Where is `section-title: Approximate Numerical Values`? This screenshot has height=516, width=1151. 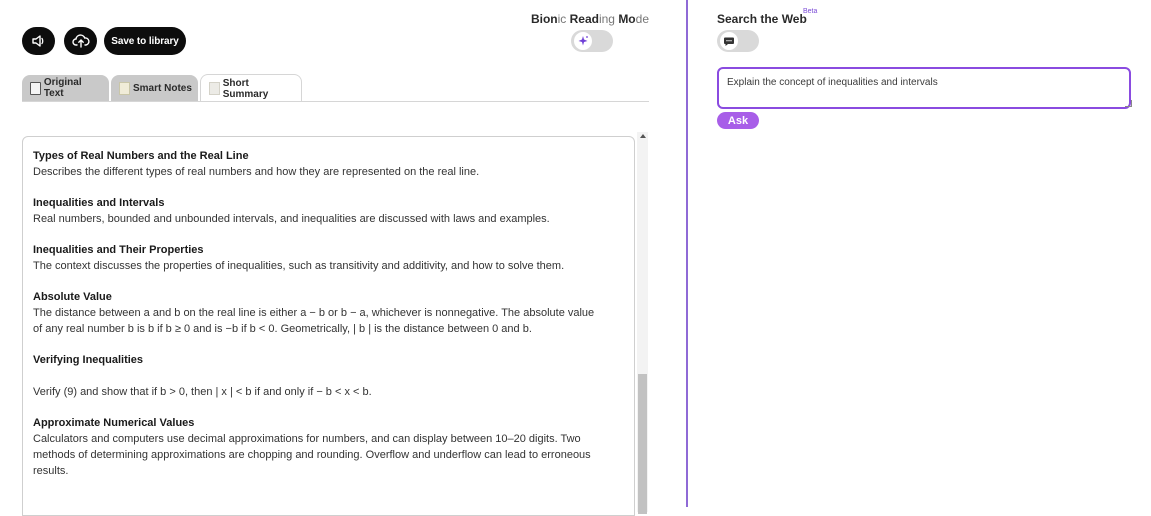 section-title: Approximate Numerical Values is located at coordinates (114, 423).